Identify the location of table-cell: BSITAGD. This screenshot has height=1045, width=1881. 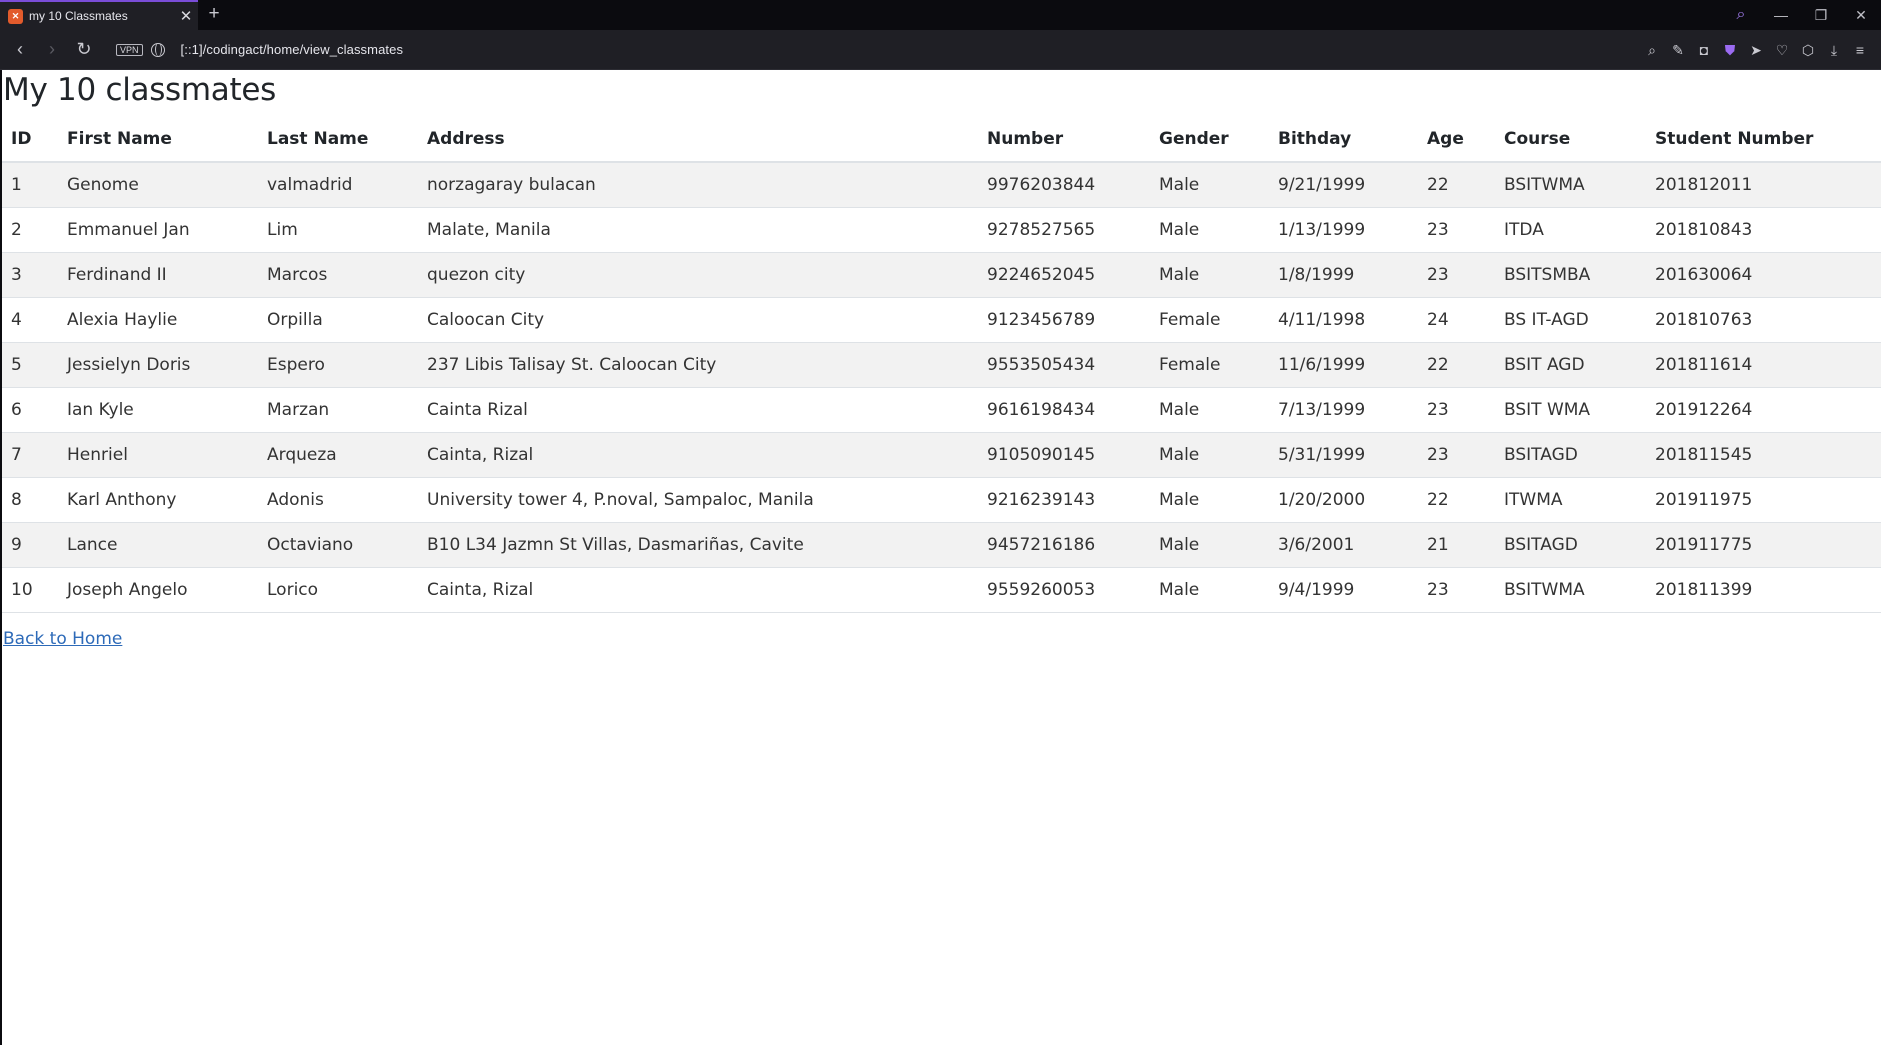
(1570, 455).